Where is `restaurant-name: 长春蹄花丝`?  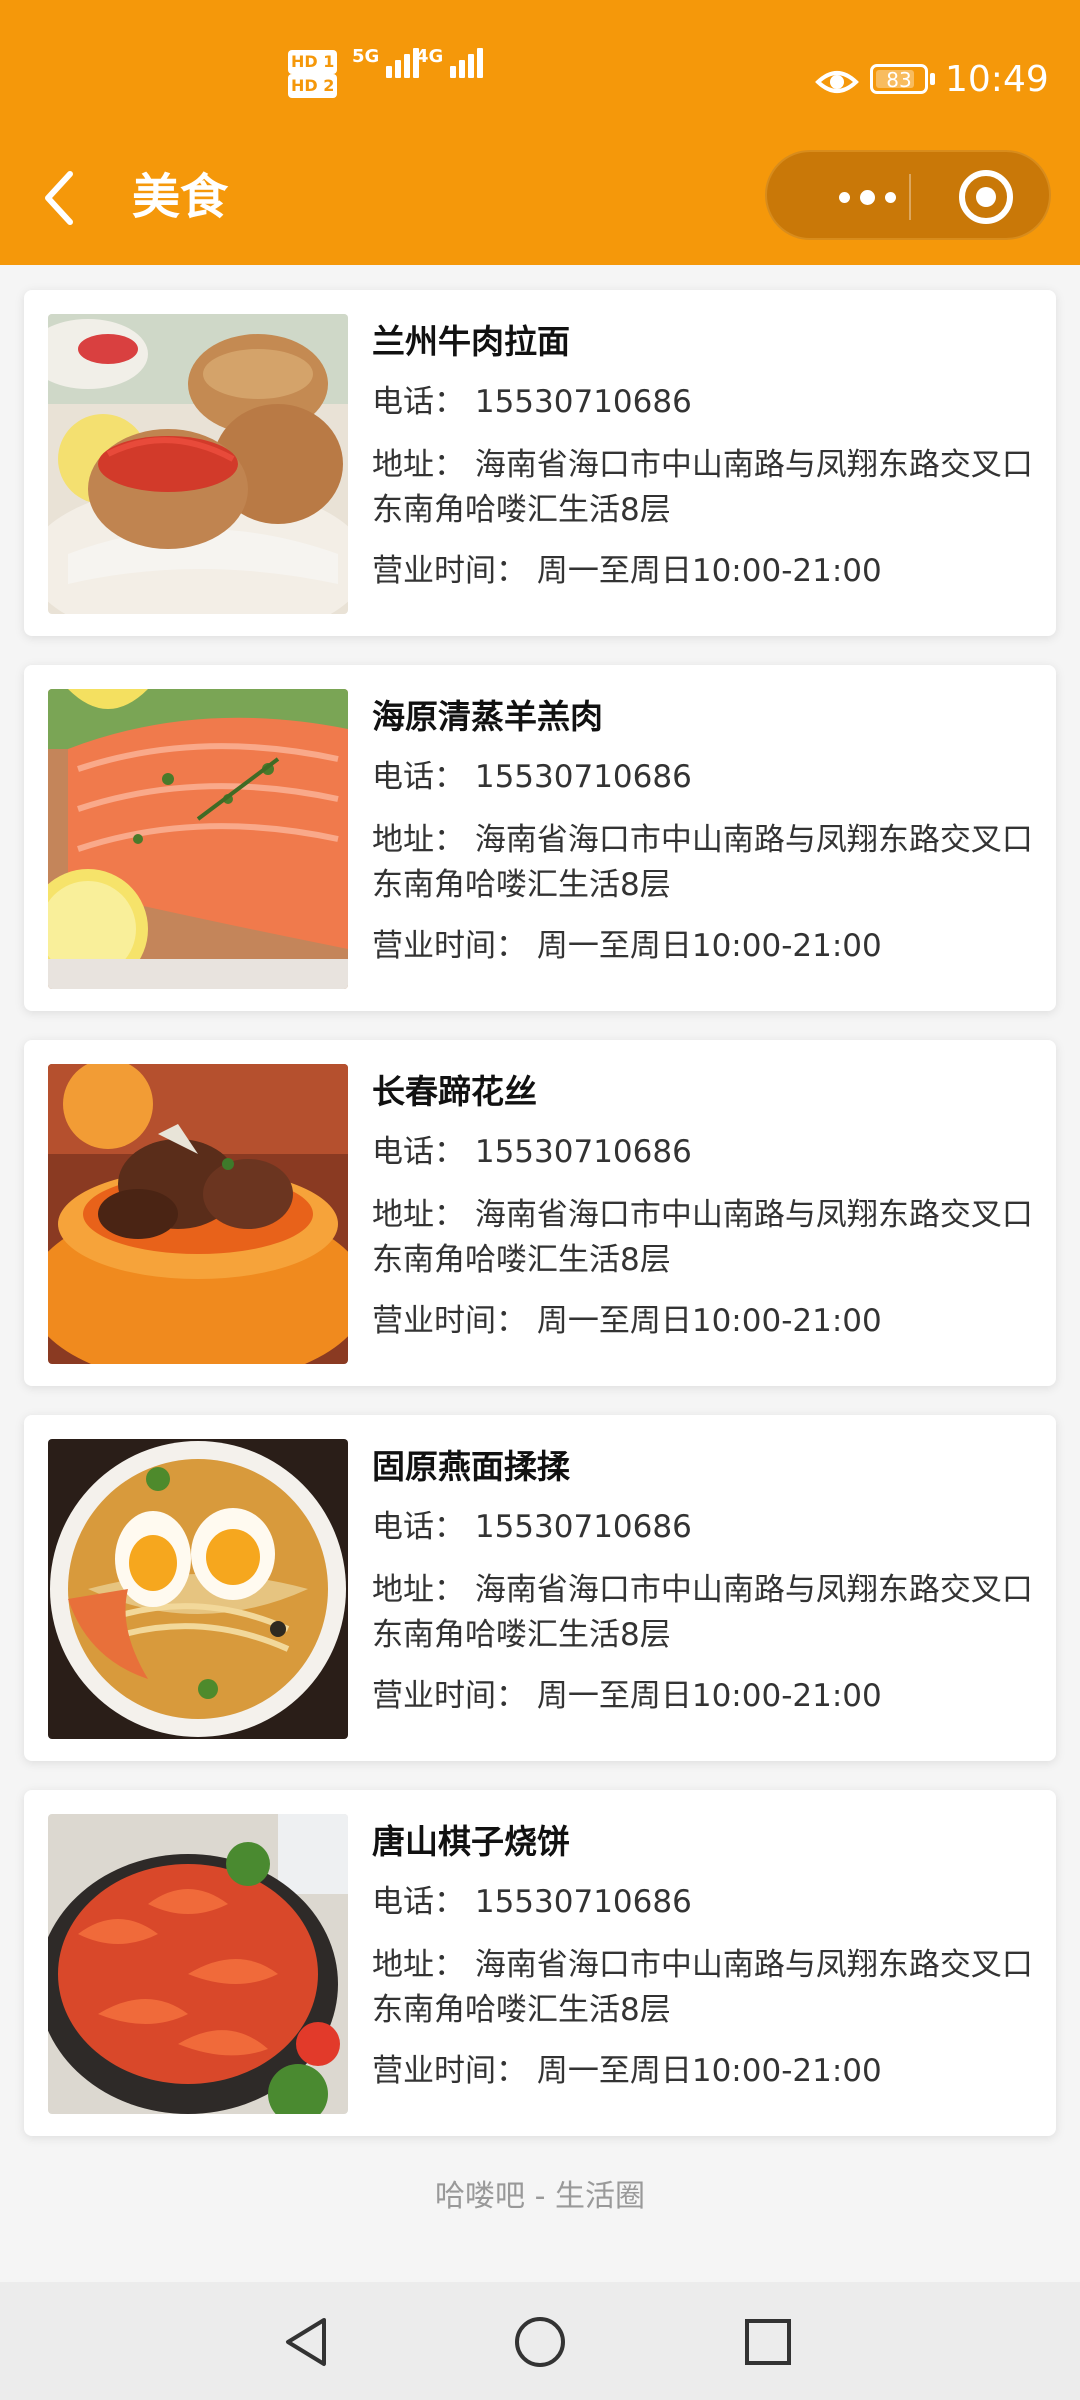
restaurant-name: 长春蹄花丝 is located at coordinates (454, 1091).